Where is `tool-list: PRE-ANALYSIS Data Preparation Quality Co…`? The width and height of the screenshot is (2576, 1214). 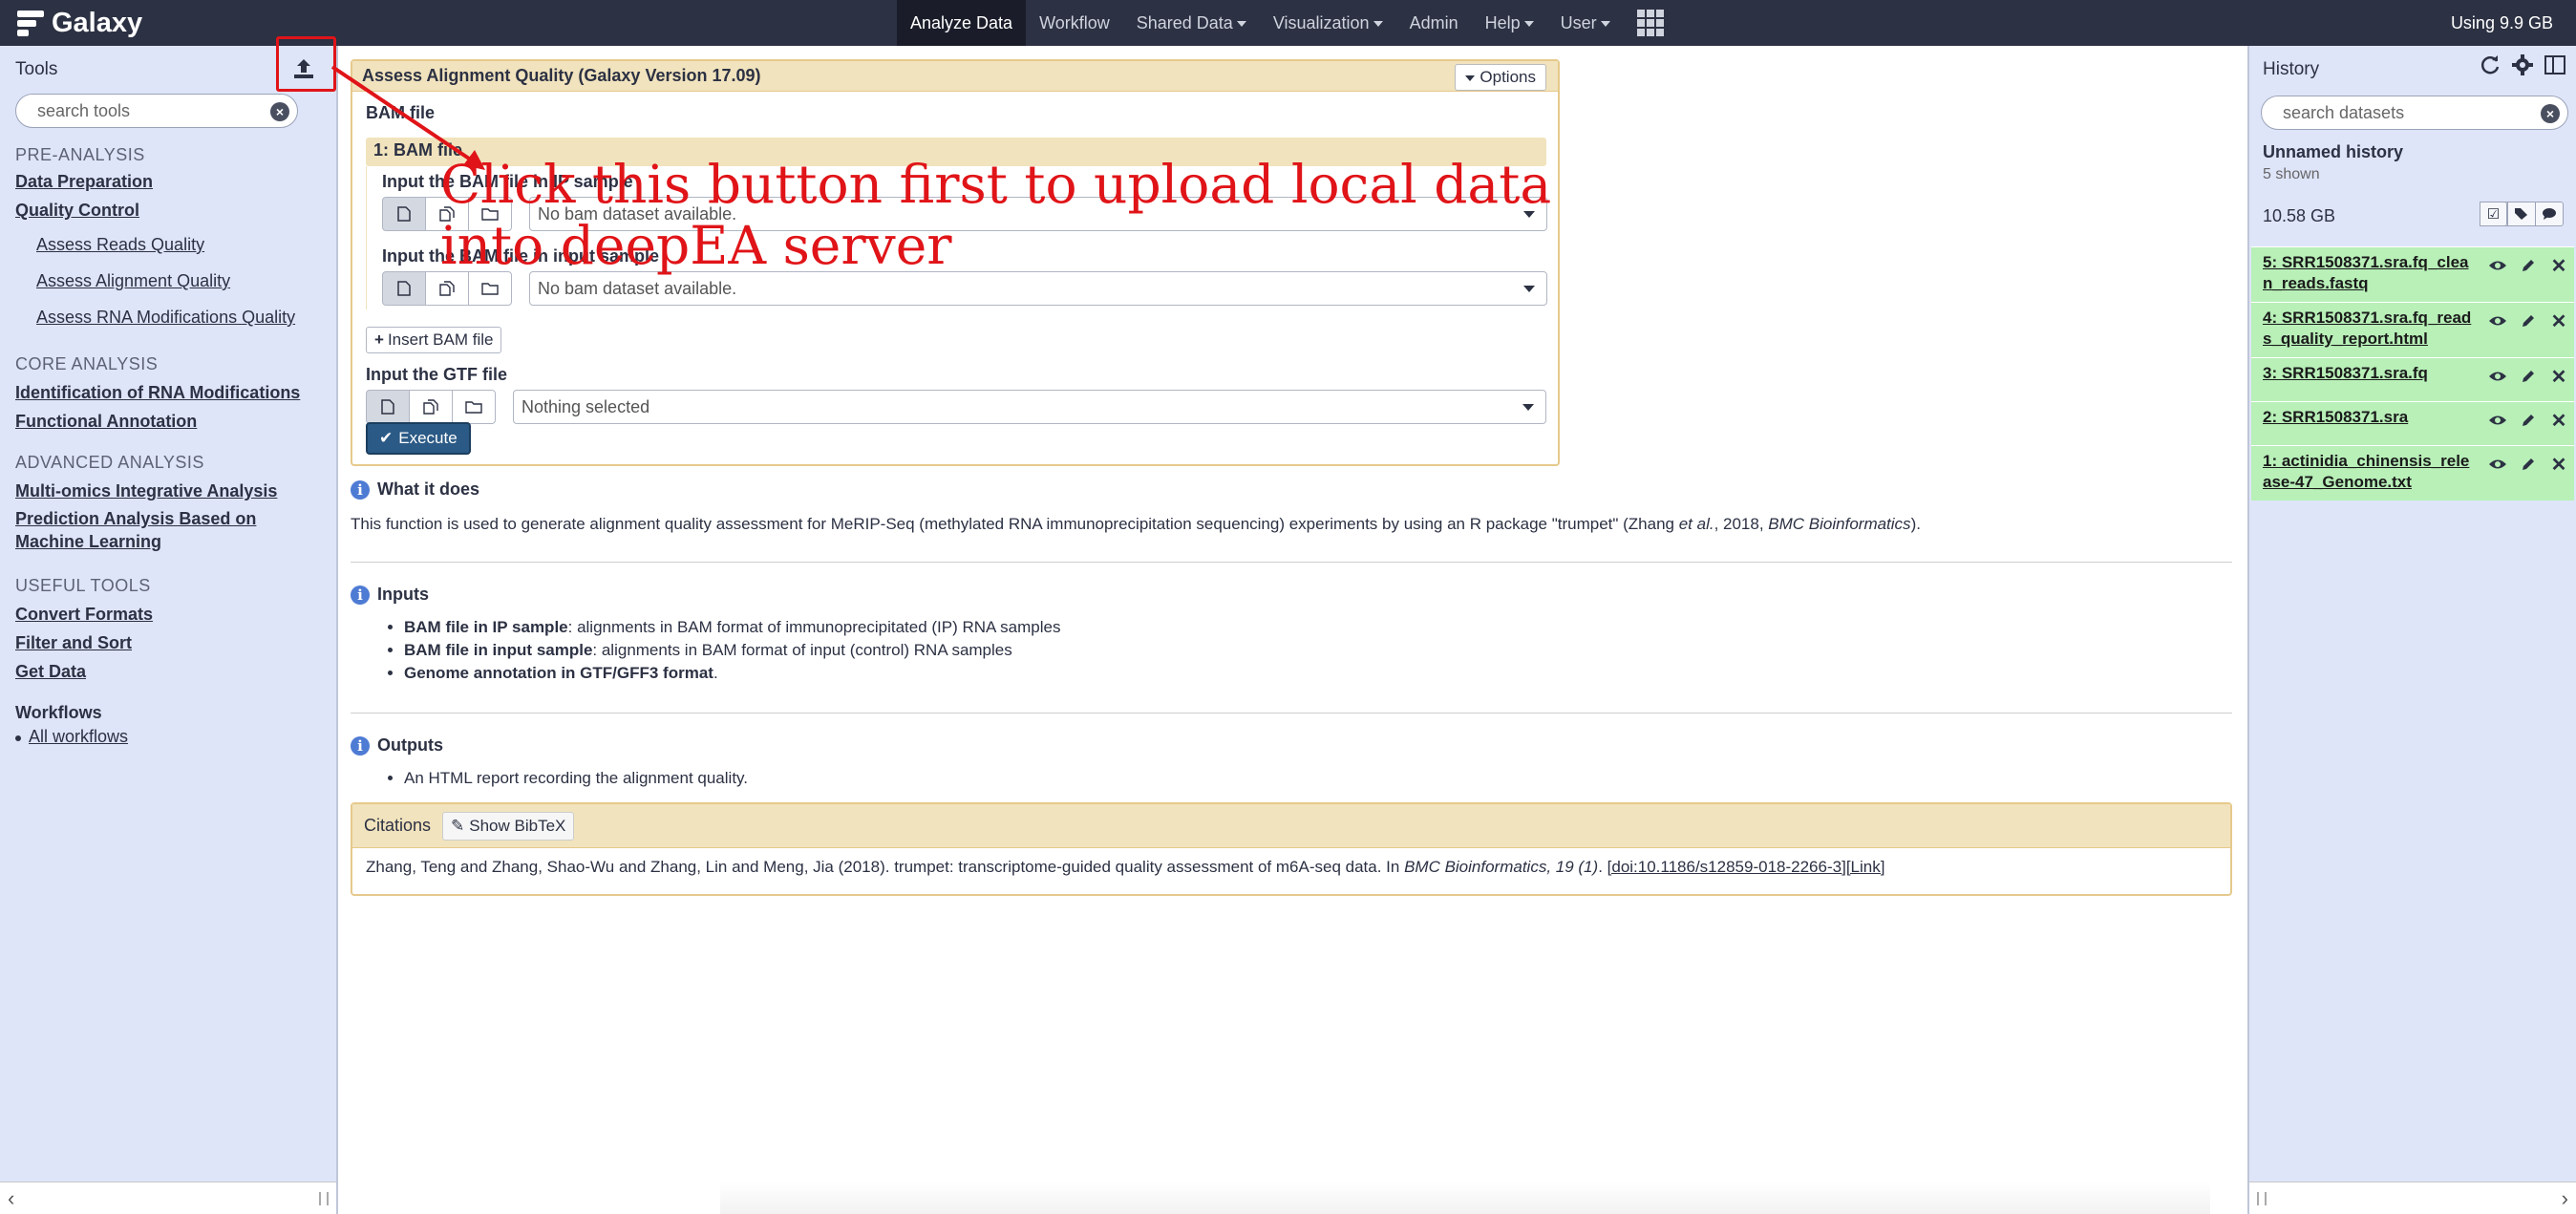 tool-list: PRE-ANALYSIS Data Preparation Quality Co… is located at coordinates (172, 446).